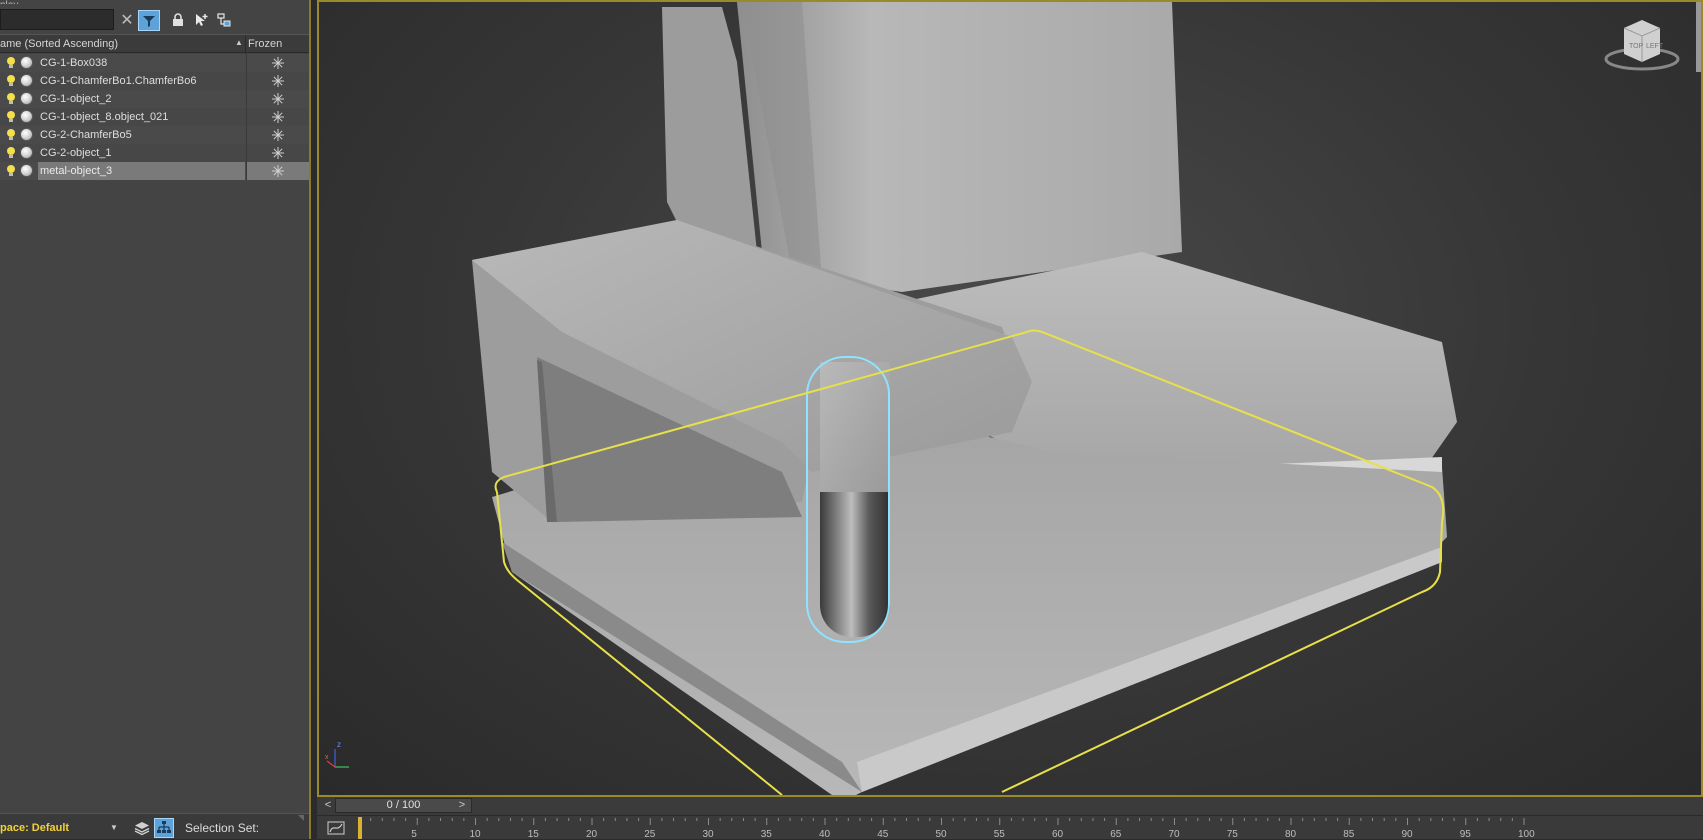 The width and height of the screenshot is (1703, 840). Describe the element at coordinates (942, 834) in the screenshot. I see `ruler-tick-label: 50` at that location.